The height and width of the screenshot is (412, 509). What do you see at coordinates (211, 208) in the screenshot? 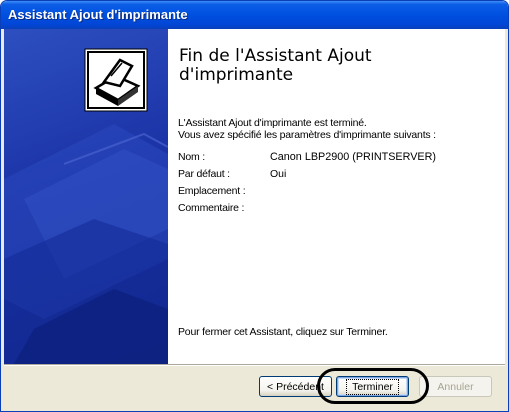
I see `field-label-comment: Commentaire :` at bounding box center [211, 208].